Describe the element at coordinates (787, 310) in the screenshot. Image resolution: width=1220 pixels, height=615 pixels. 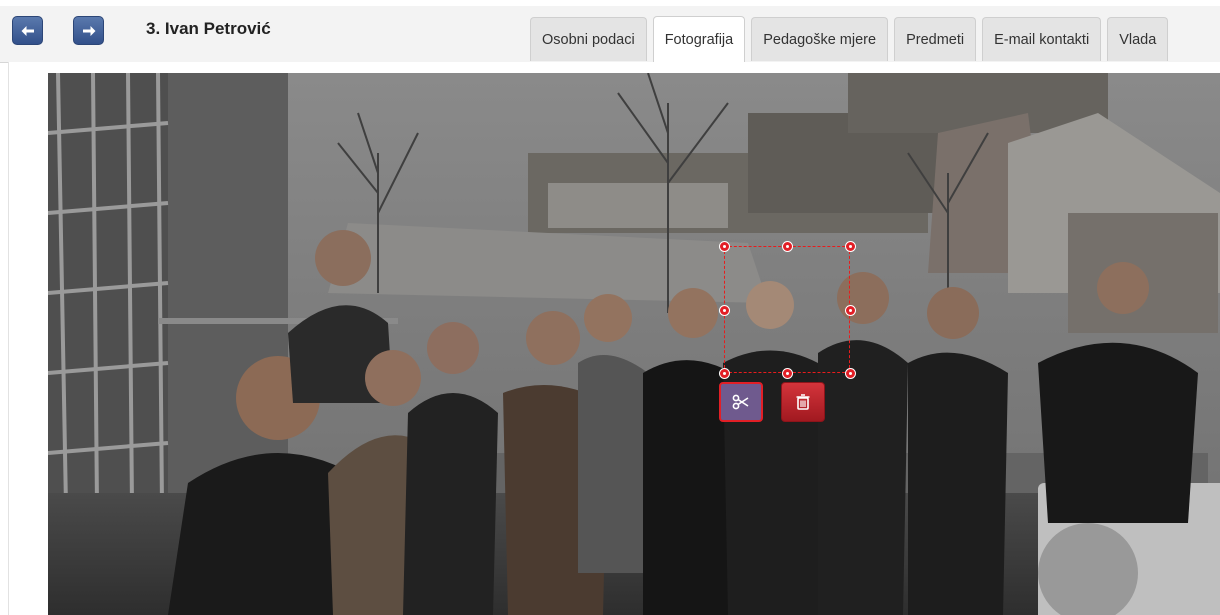
I see `crop-selection` at that location.